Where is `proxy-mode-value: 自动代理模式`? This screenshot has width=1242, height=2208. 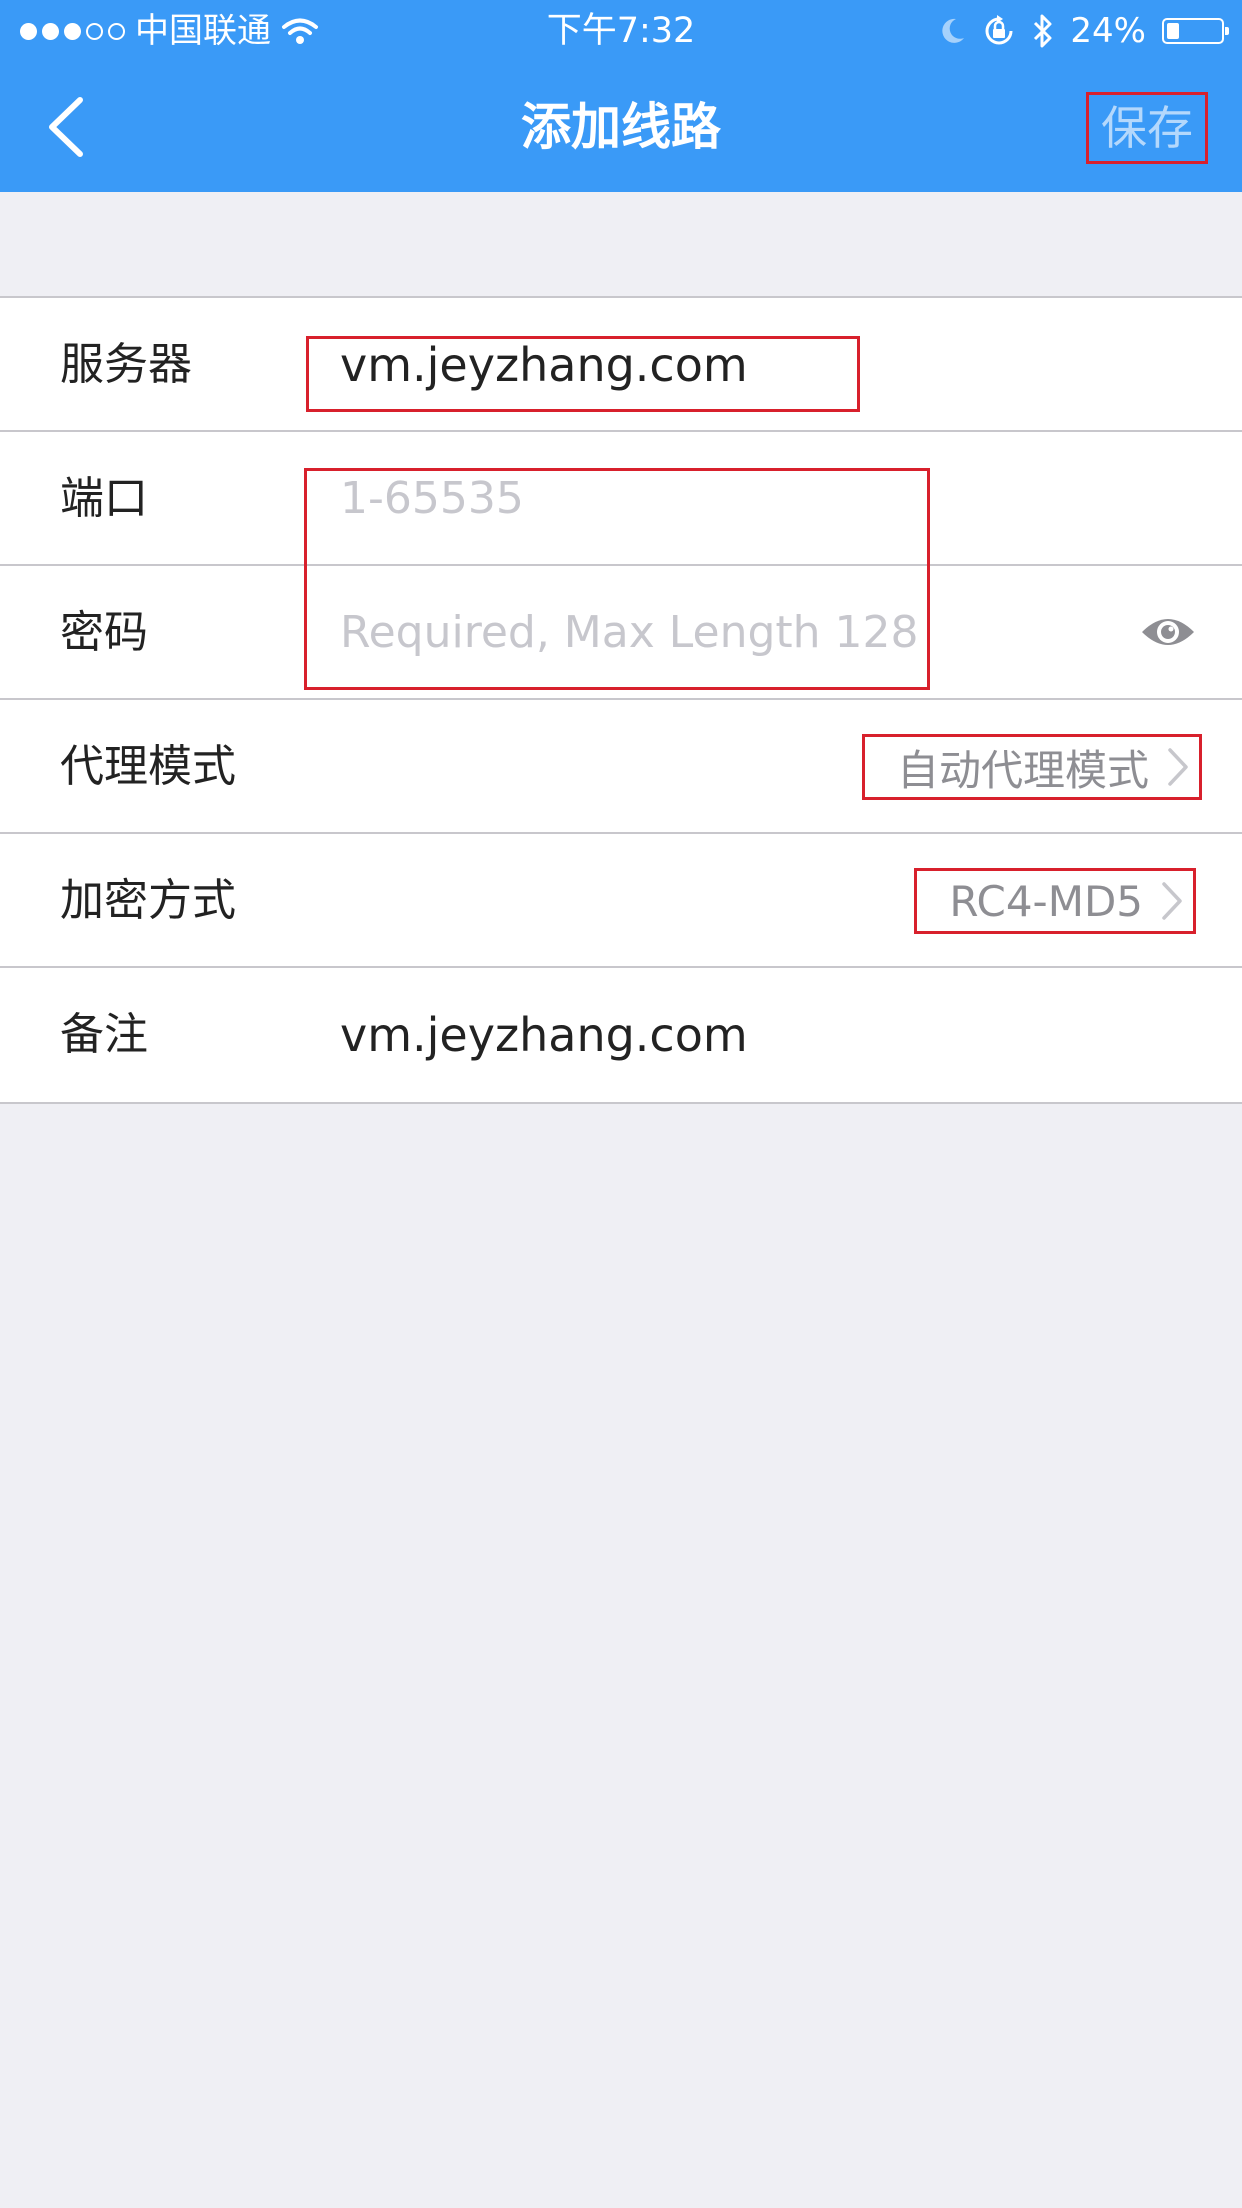 proxy-mode-value: 自动代理模式 is located at coordinates (1022, 770).